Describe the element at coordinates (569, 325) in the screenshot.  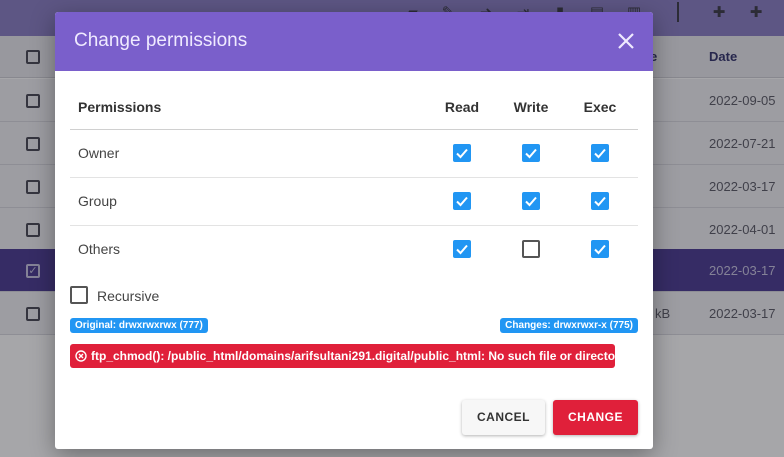
I see `changed-permissions-badge: Changes: drwxrwxr-x (775)` at that location.